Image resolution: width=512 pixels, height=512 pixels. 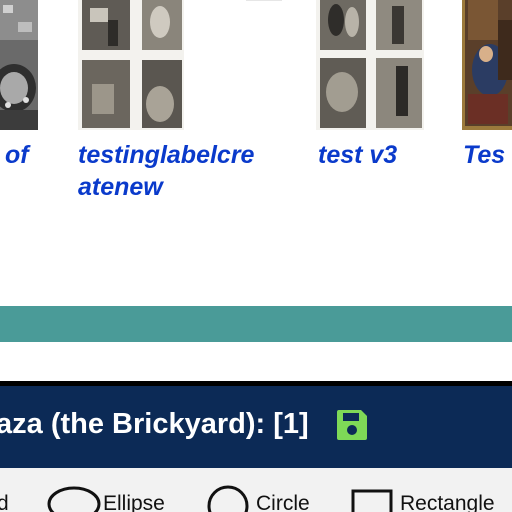 I want to click on floppy-disk-icon, so click(x=352, y=425).